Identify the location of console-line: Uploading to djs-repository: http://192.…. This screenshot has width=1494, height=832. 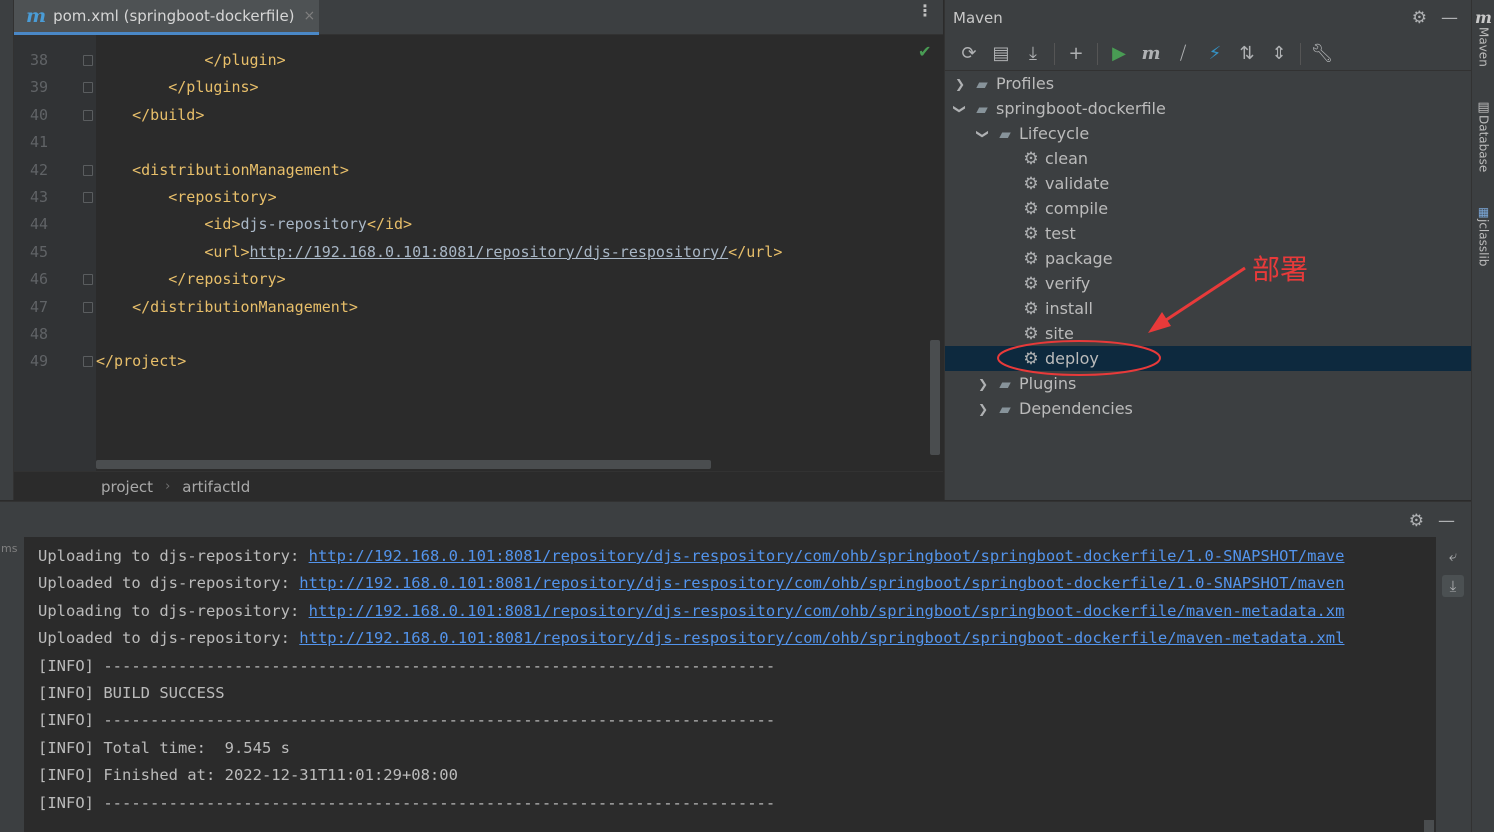
(691, 610).